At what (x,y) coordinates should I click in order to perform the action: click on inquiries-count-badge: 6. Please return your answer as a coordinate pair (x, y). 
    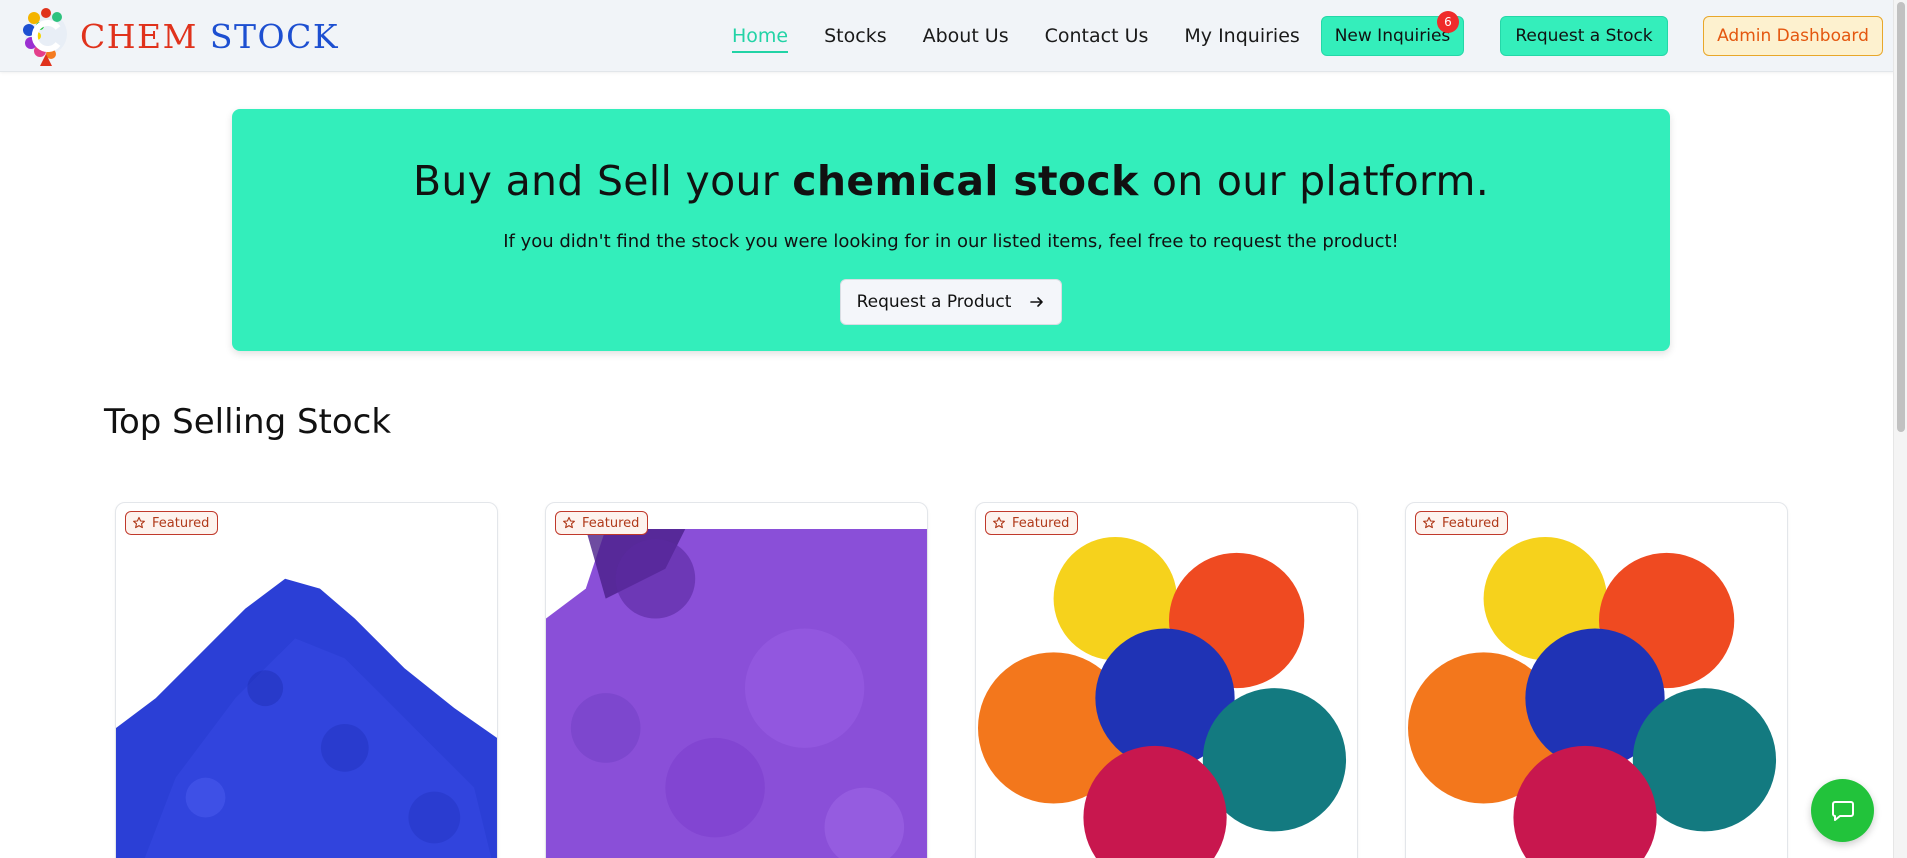
    Looking at the image, I should click on (1448, 22).